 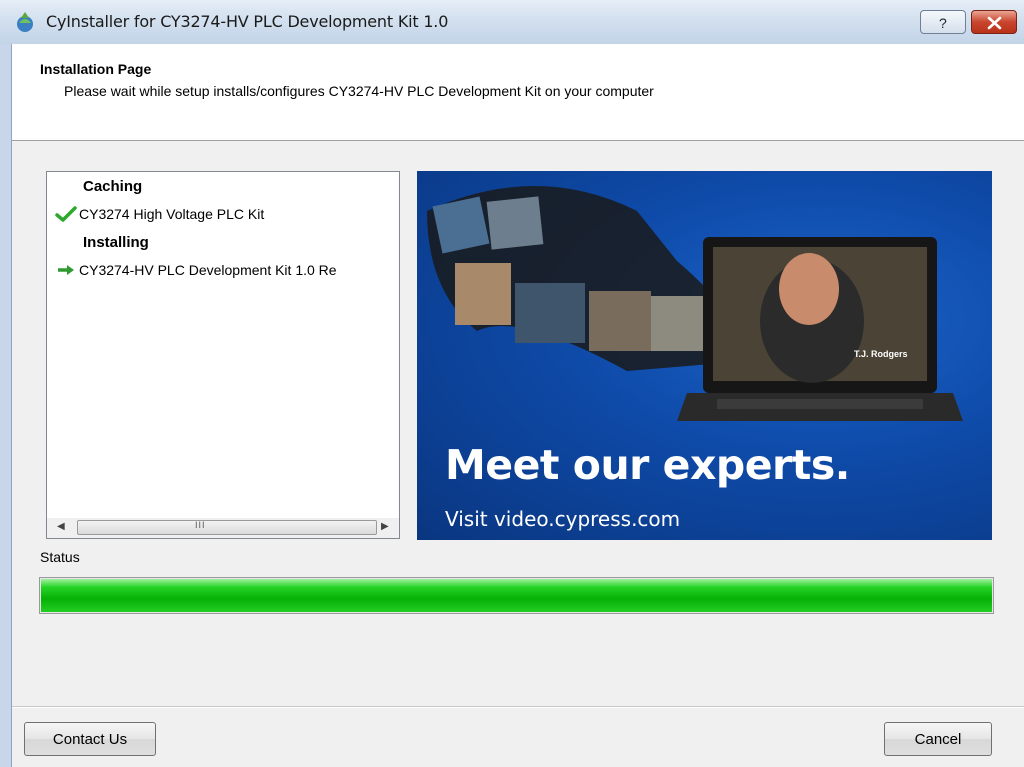 What do you see at coordinates (385, 526) in the screenshot?
I see `scroll-right-icon: ▶` at bounding box center [385, 526].